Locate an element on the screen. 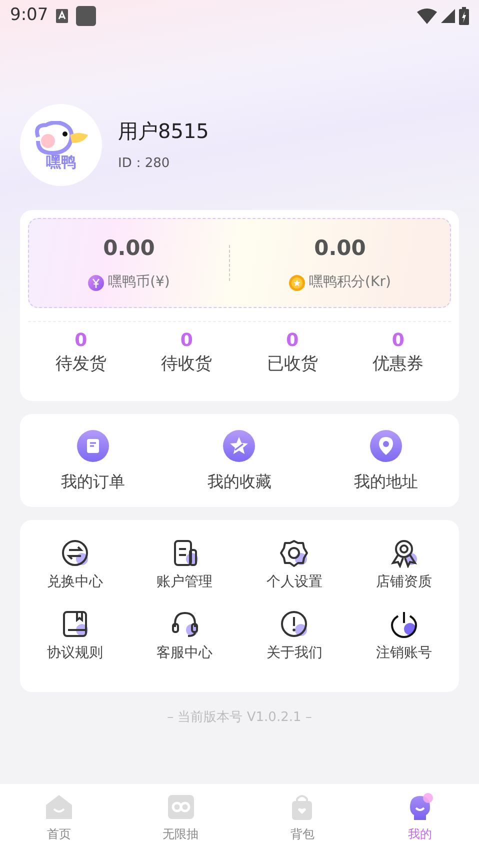  service-label: 账户管理 is located at coordinates (184, 582).